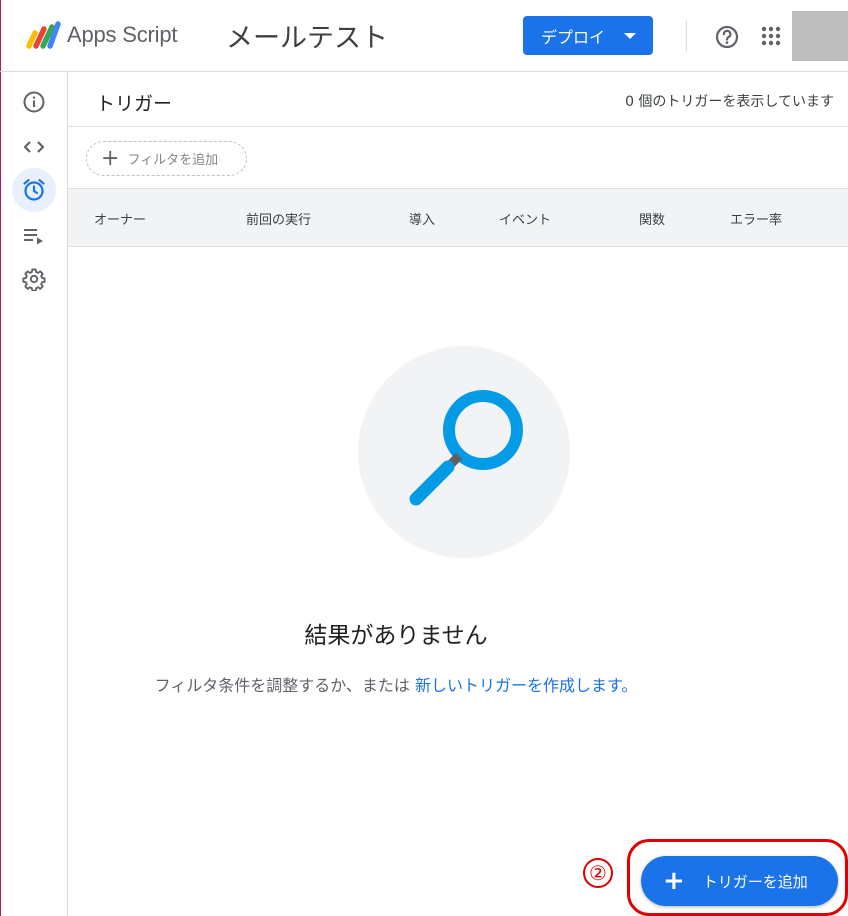 Image resolution: width=848 pixels, height=916 pixels. I want to click on code-icon, so click(34, 147).